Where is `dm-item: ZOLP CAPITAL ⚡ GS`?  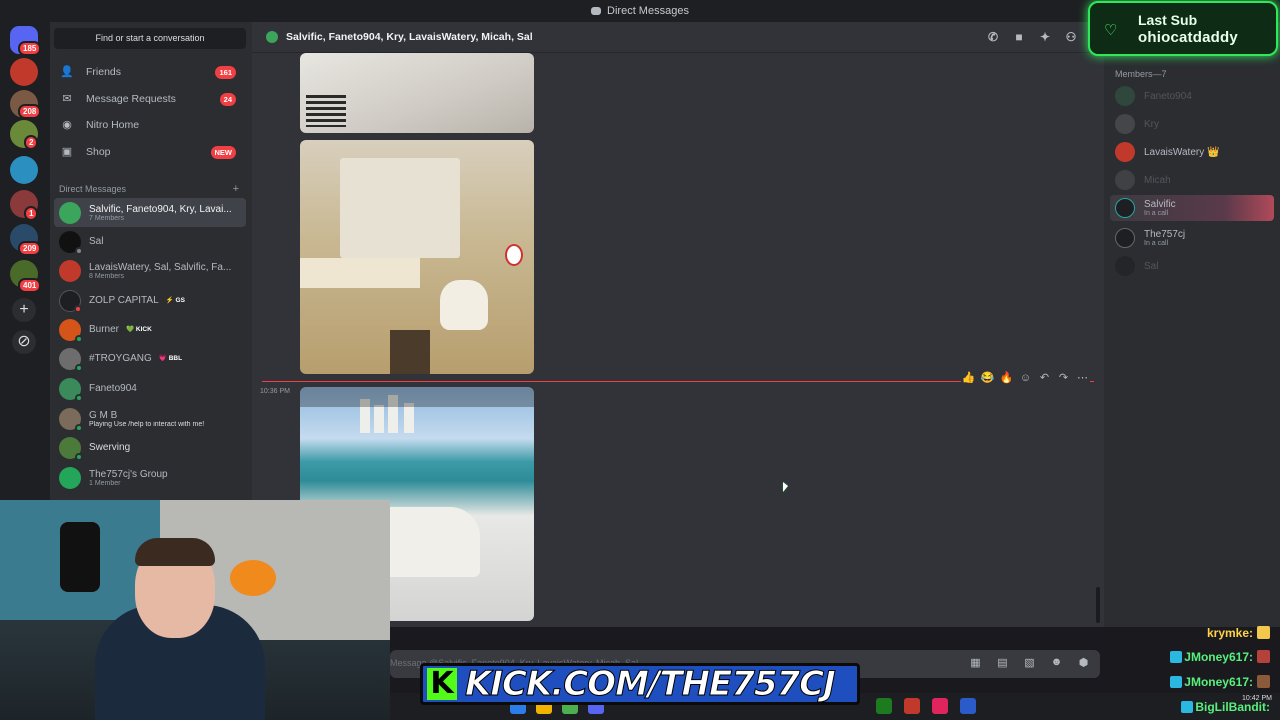 dm-item: ZOLP CAPITAL ⚡ GS is located at coordinates (150, 300).